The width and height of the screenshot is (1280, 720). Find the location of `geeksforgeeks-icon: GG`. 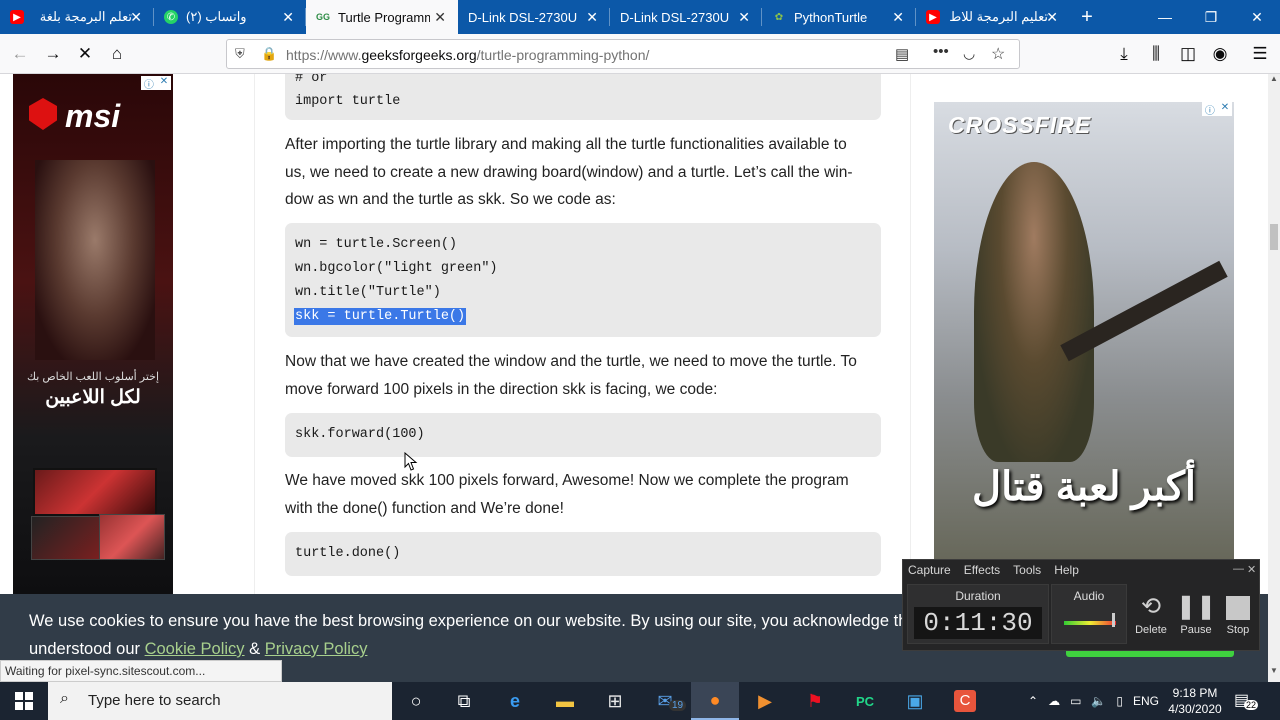

geeksforgeeks-icon: GG is located at coordinates (323, 17).